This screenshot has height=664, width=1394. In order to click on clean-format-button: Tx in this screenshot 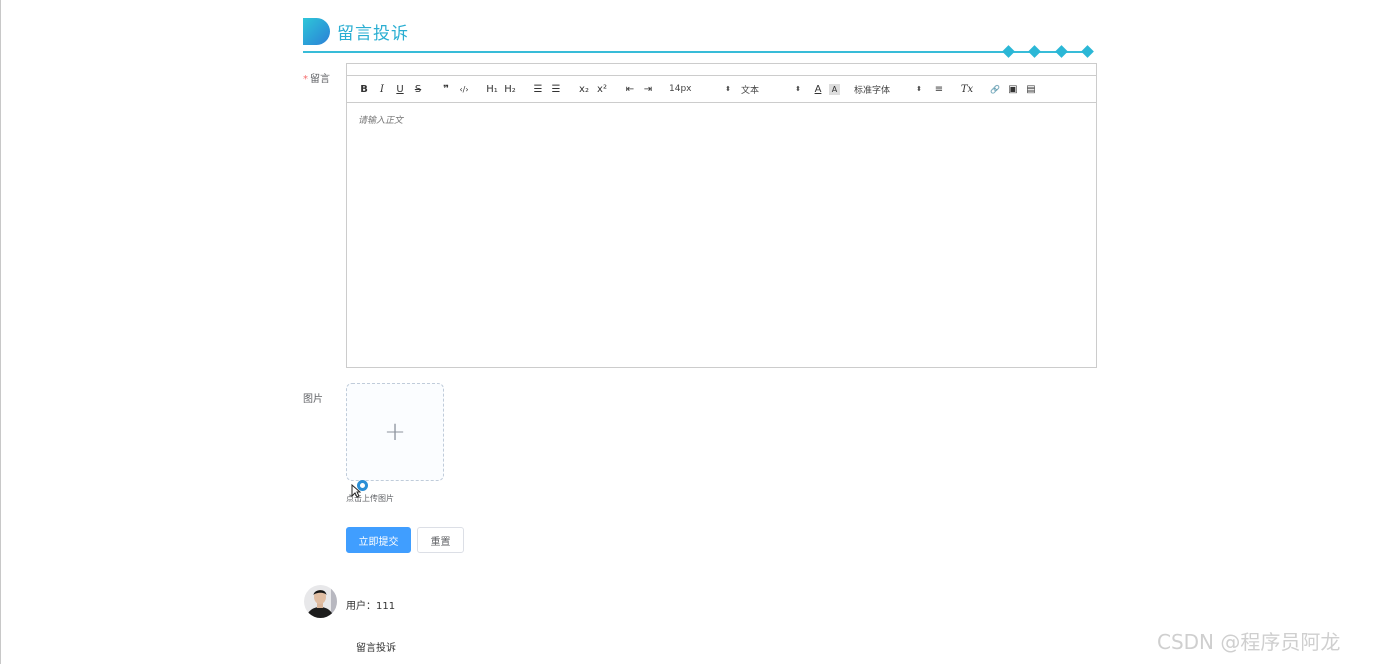, I will do `click(967, 89)`.